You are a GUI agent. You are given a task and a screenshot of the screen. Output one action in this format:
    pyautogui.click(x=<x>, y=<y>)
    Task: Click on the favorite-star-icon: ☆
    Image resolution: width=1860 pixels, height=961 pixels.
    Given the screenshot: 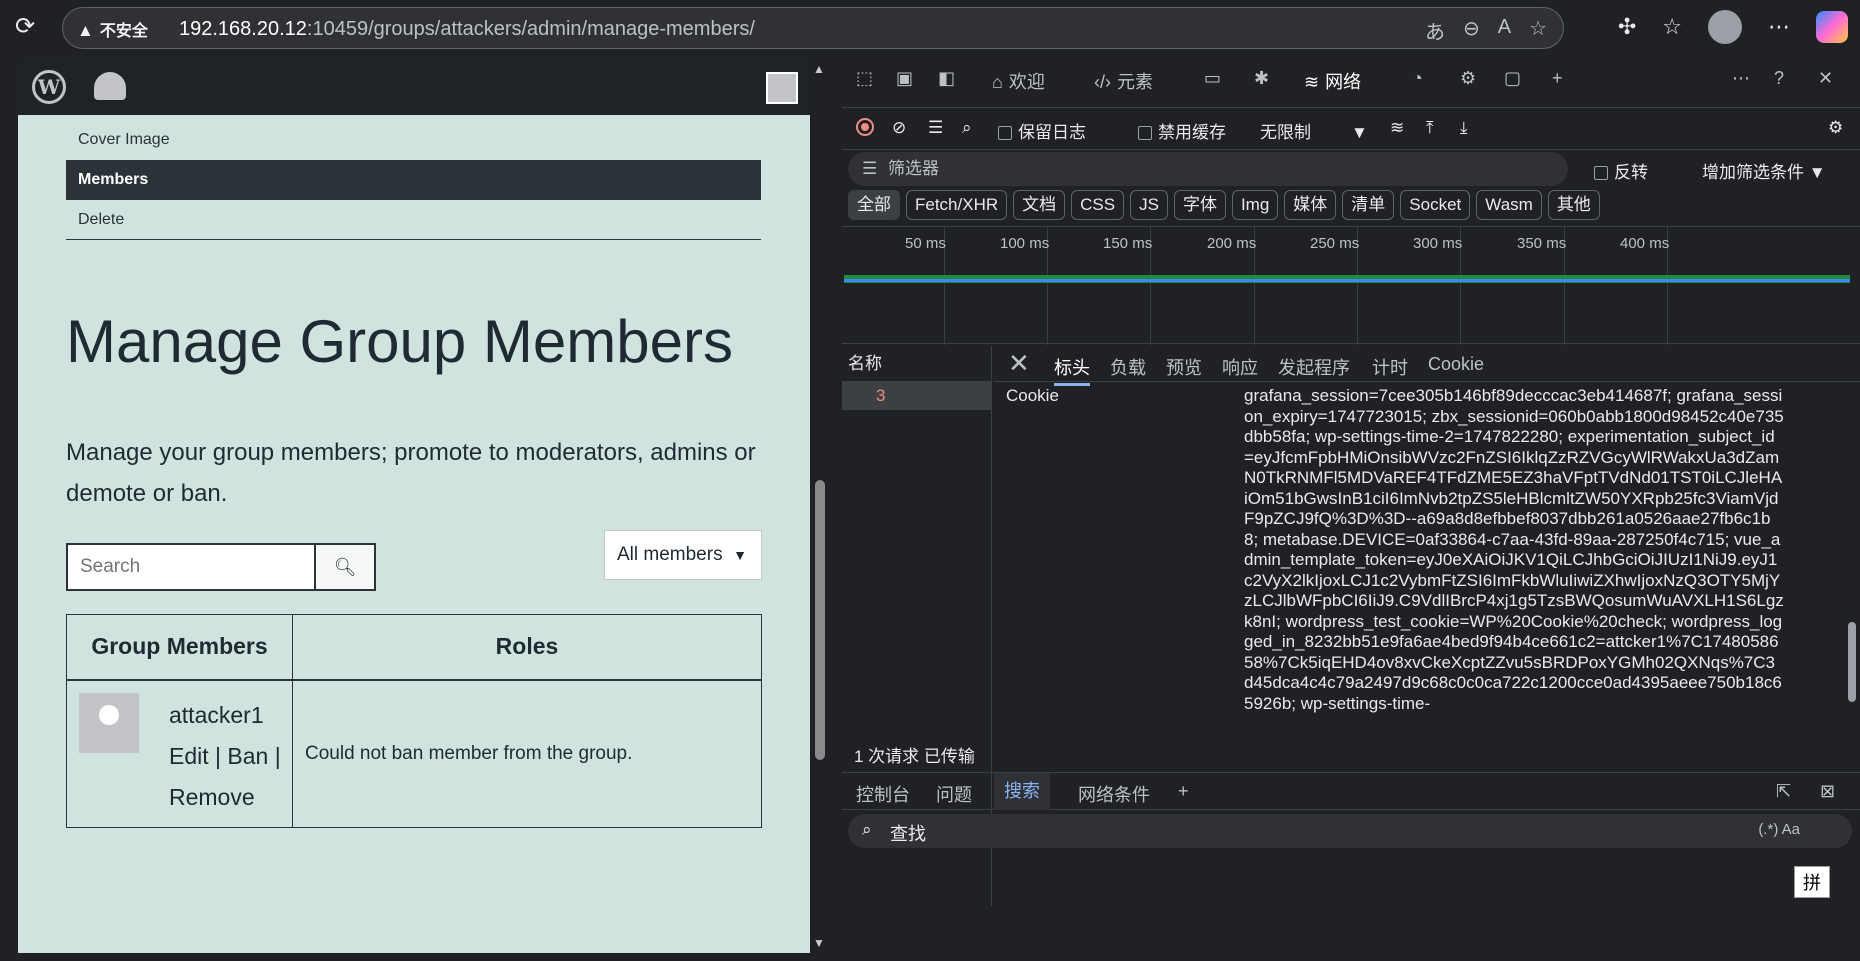 What is the action you would take?
    pyautogui.click(x=1538, y=30)
    